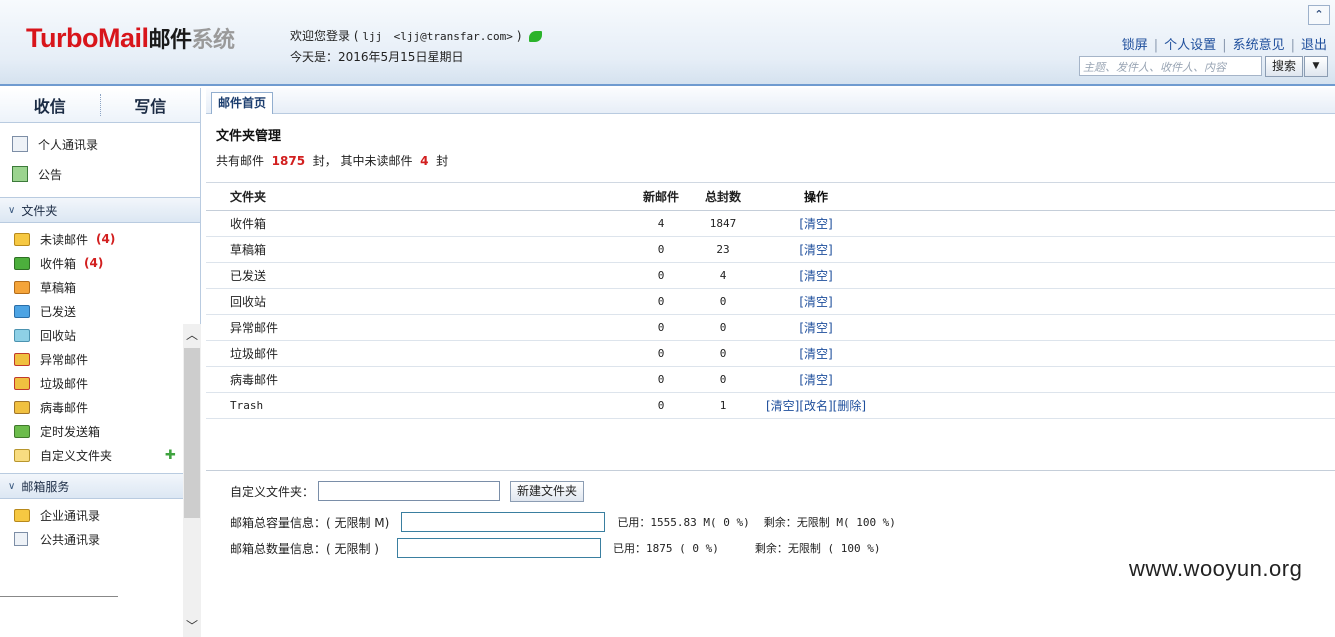 This screenshot has width=1335, height=637. I want to click on recycle-bin-icon, so click(22, 335).